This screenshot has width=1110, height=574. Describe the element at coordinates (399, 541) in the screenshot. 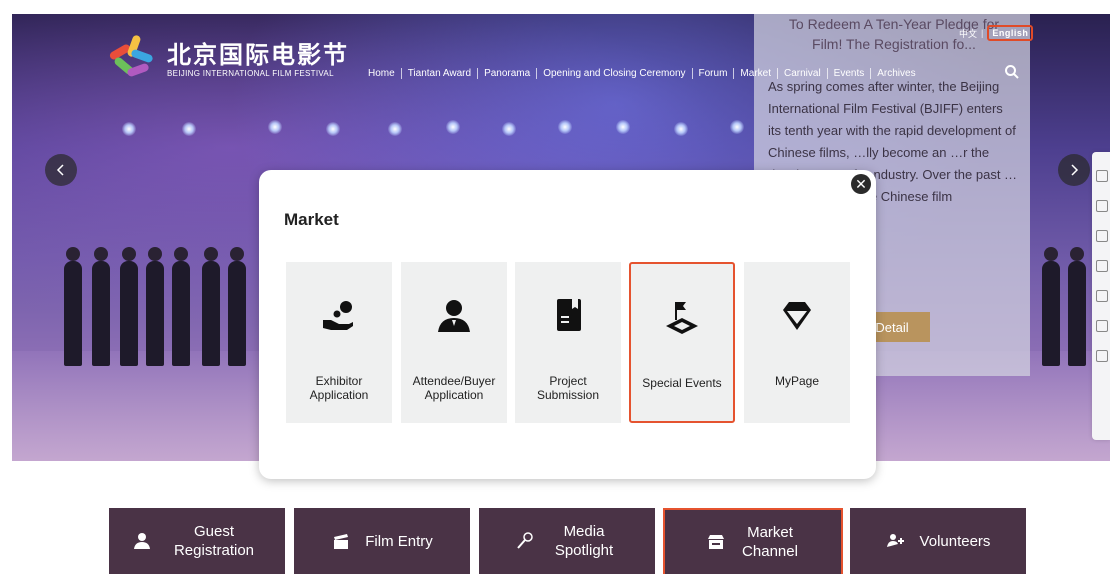

I see `tab-label: Film Entry` at that location.